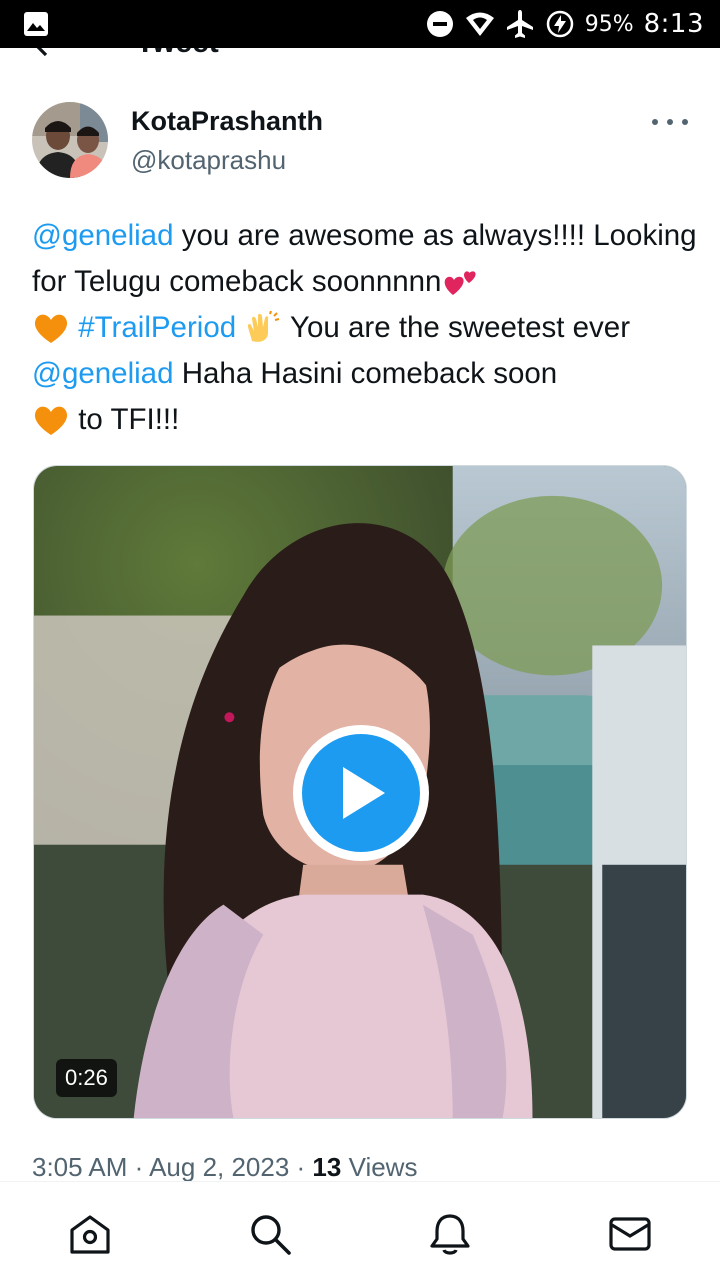 This screenshot has height=1280, width=720. I want to click on author-name: KotaPrashanth, so click(227, 121).